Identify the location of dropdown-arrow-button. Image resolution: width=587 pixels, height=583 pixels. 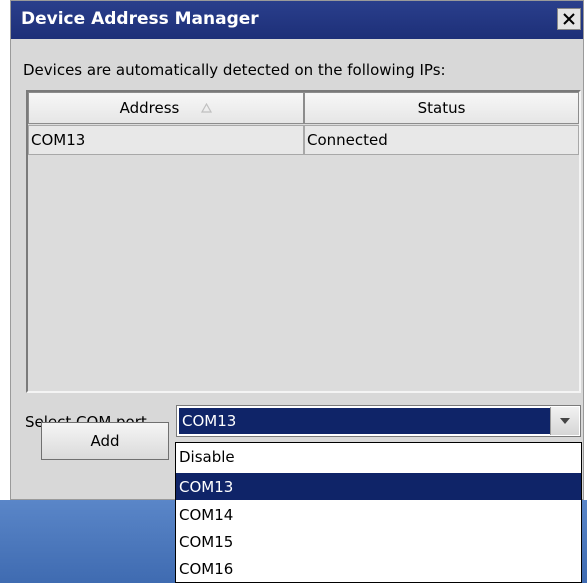
(564, 421).